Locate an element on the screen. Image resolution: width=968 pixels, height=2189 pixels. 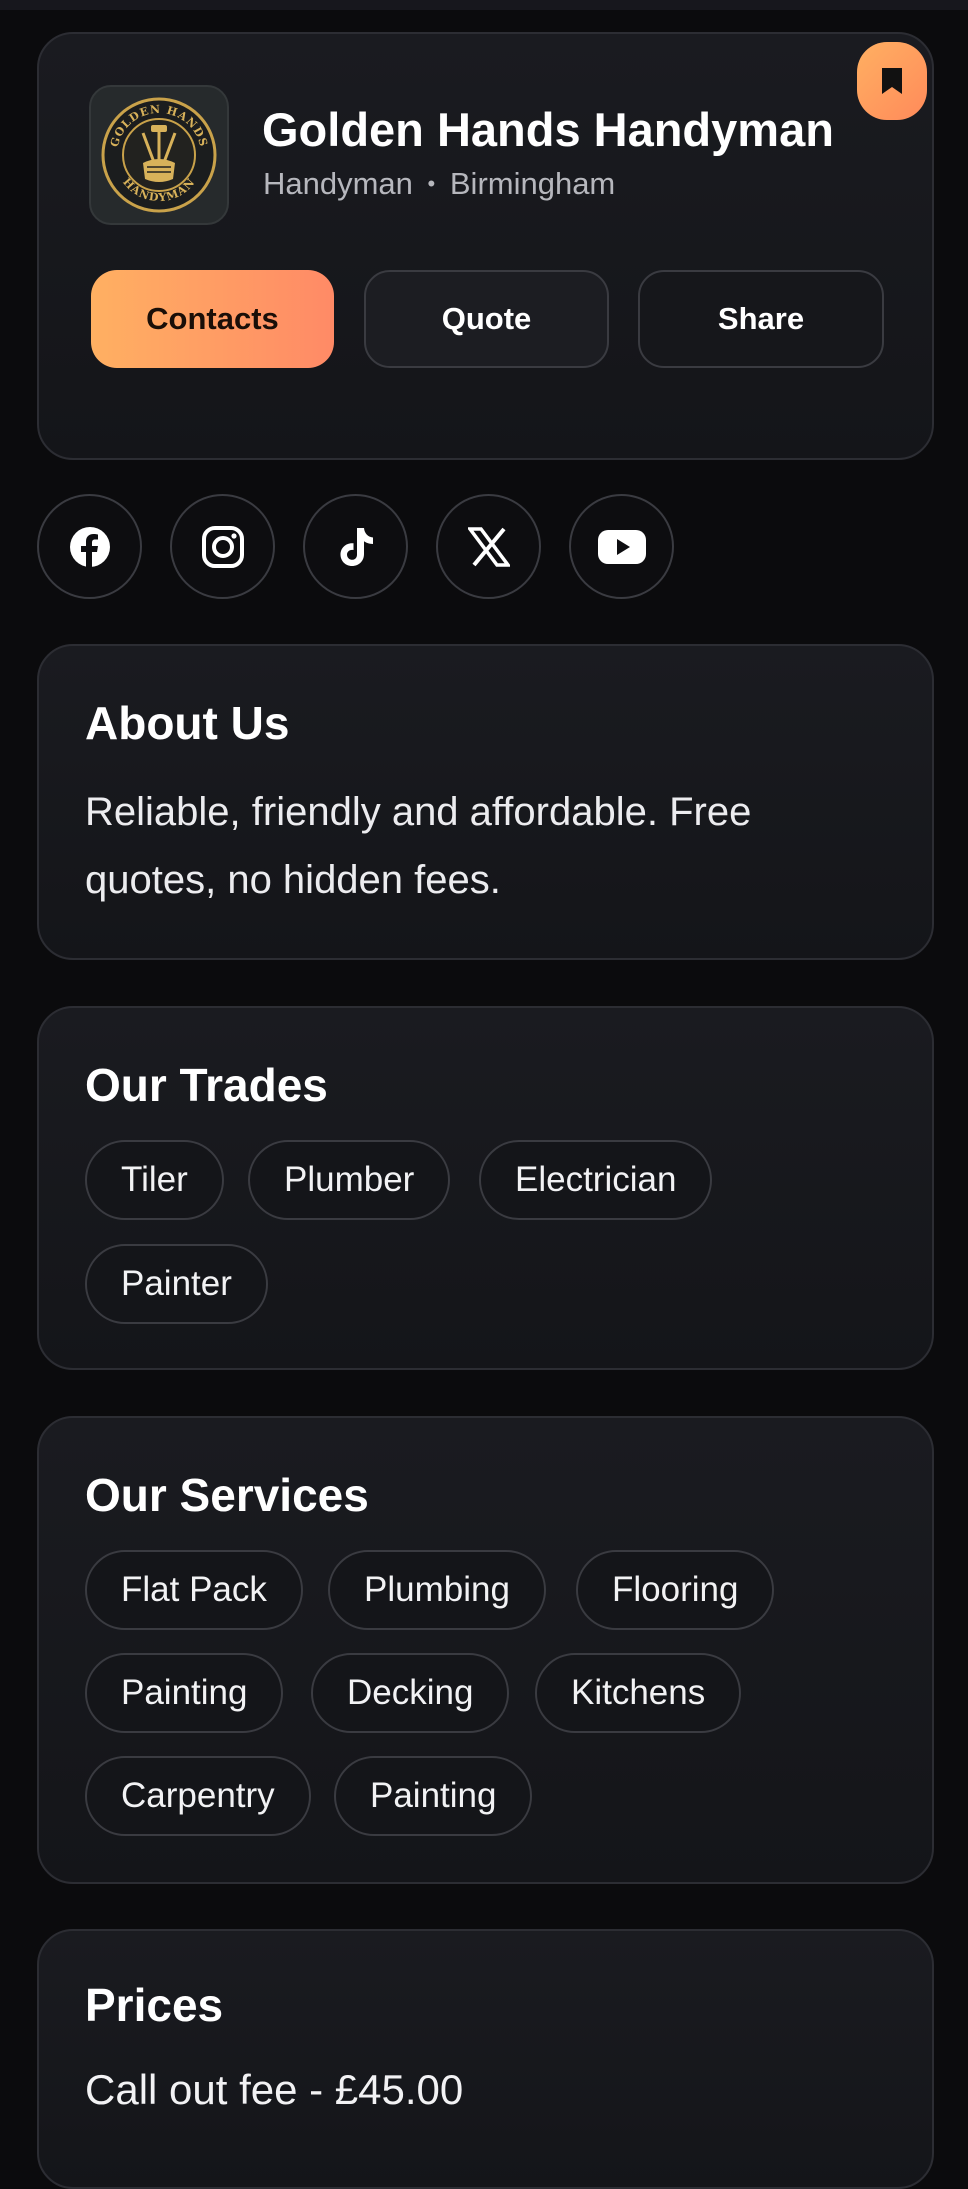
share-button: Share is located at coordinates (761, 319).